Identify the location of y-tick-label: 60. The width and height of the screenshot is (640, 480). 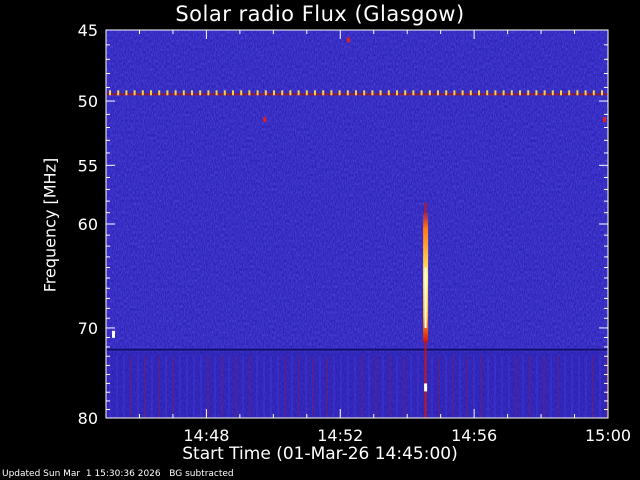
(88, 224).